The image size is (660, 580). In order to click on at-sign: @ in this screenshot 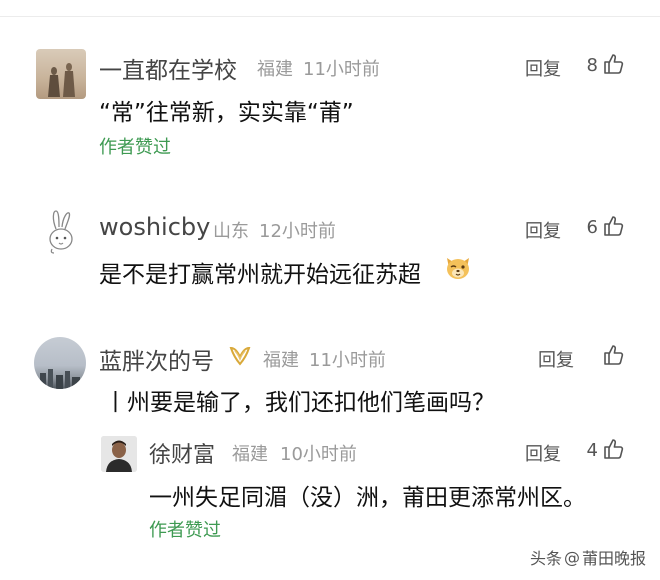, I will do `click(571, 557)`.